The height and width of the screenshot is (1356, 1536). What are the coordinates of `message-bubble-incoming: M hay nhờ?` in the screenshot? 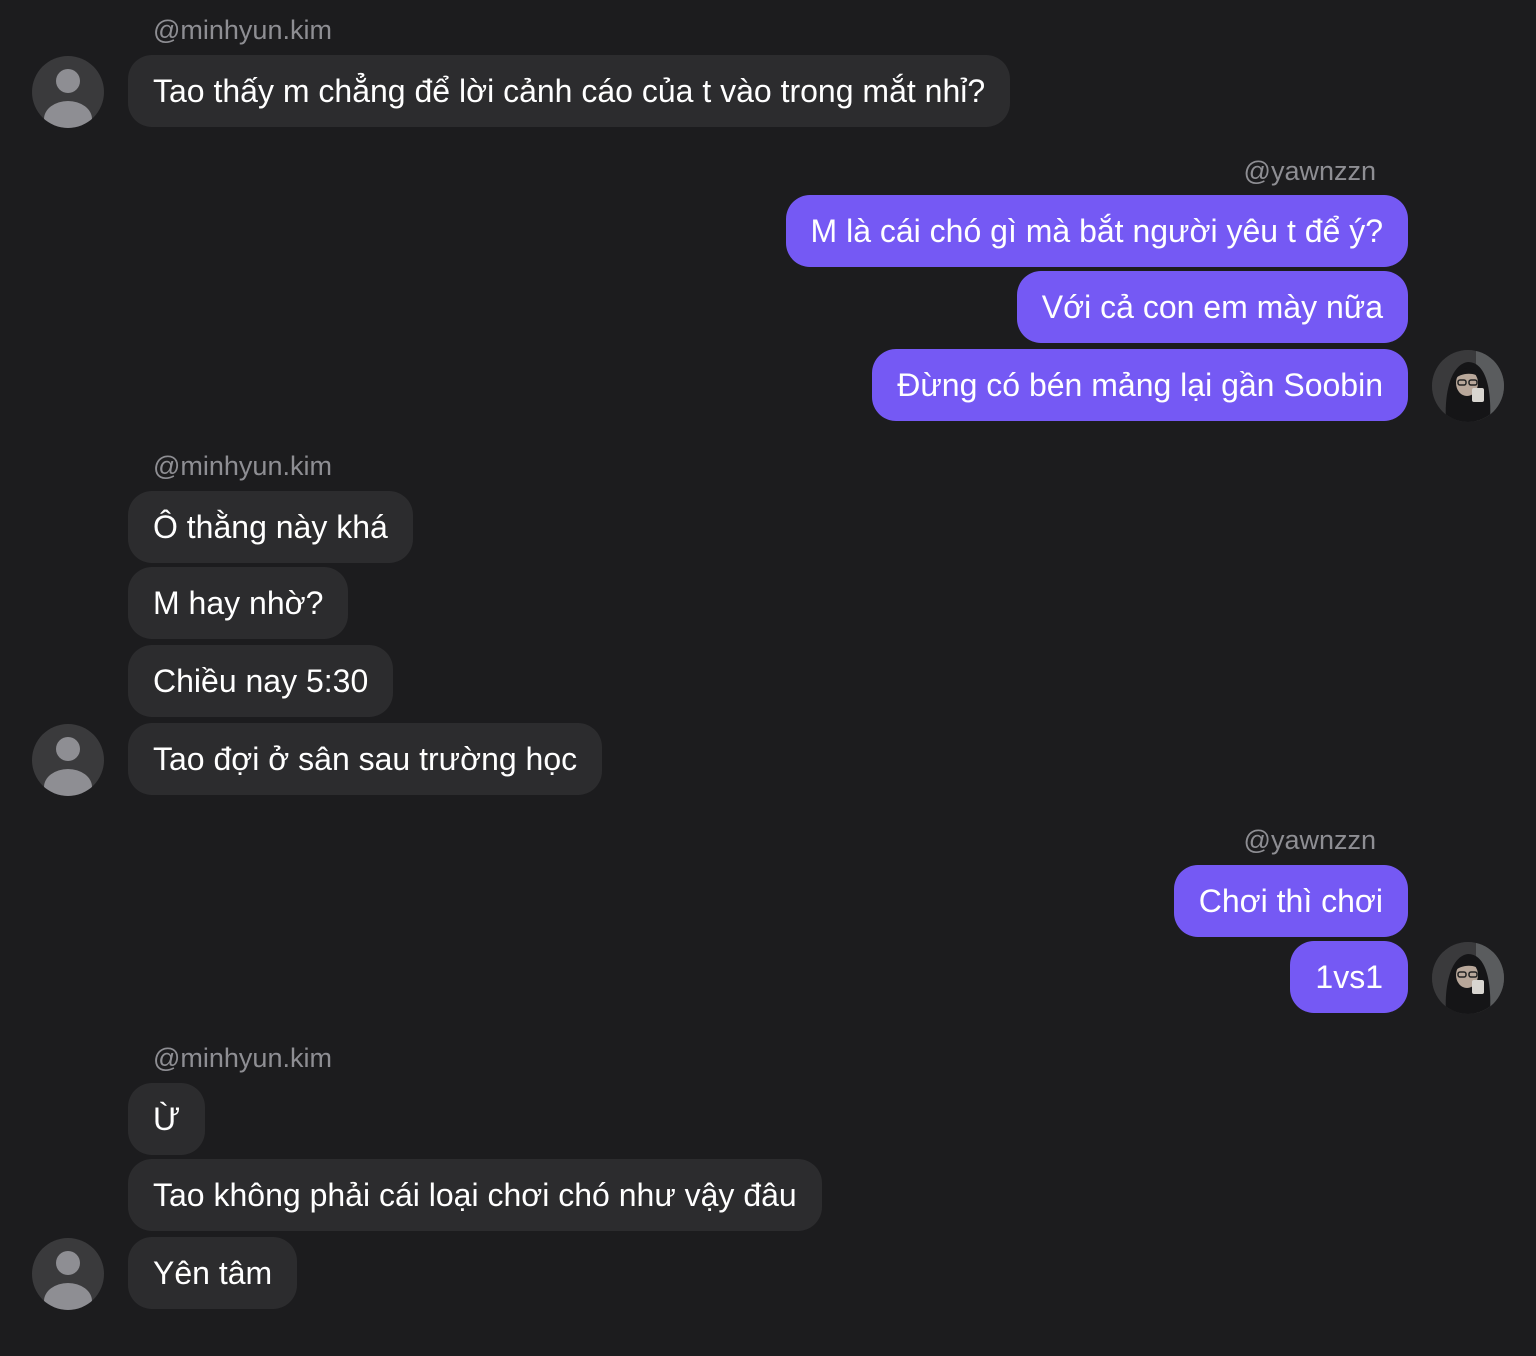 It's located at (238, 603).